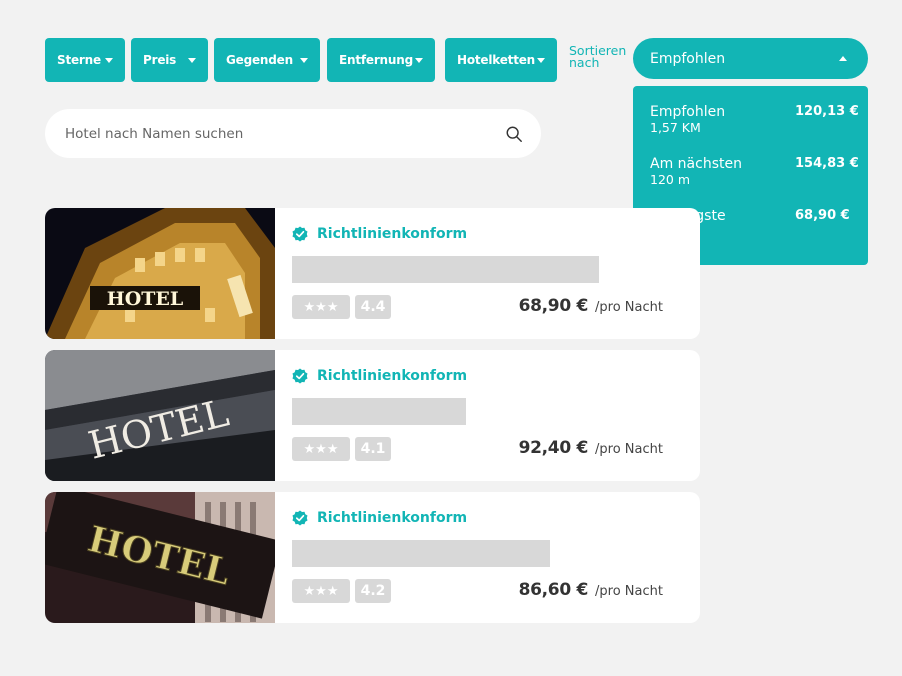 The width and height of the screenshot is (902, 676). I want to click on sort-label: Sortieren nach, so click(598, 56).